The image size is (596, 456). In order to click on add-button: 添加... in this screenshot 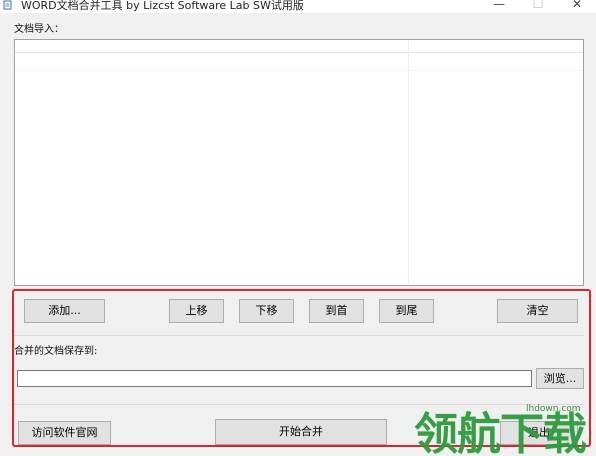, I will do `click(64, 311)`.